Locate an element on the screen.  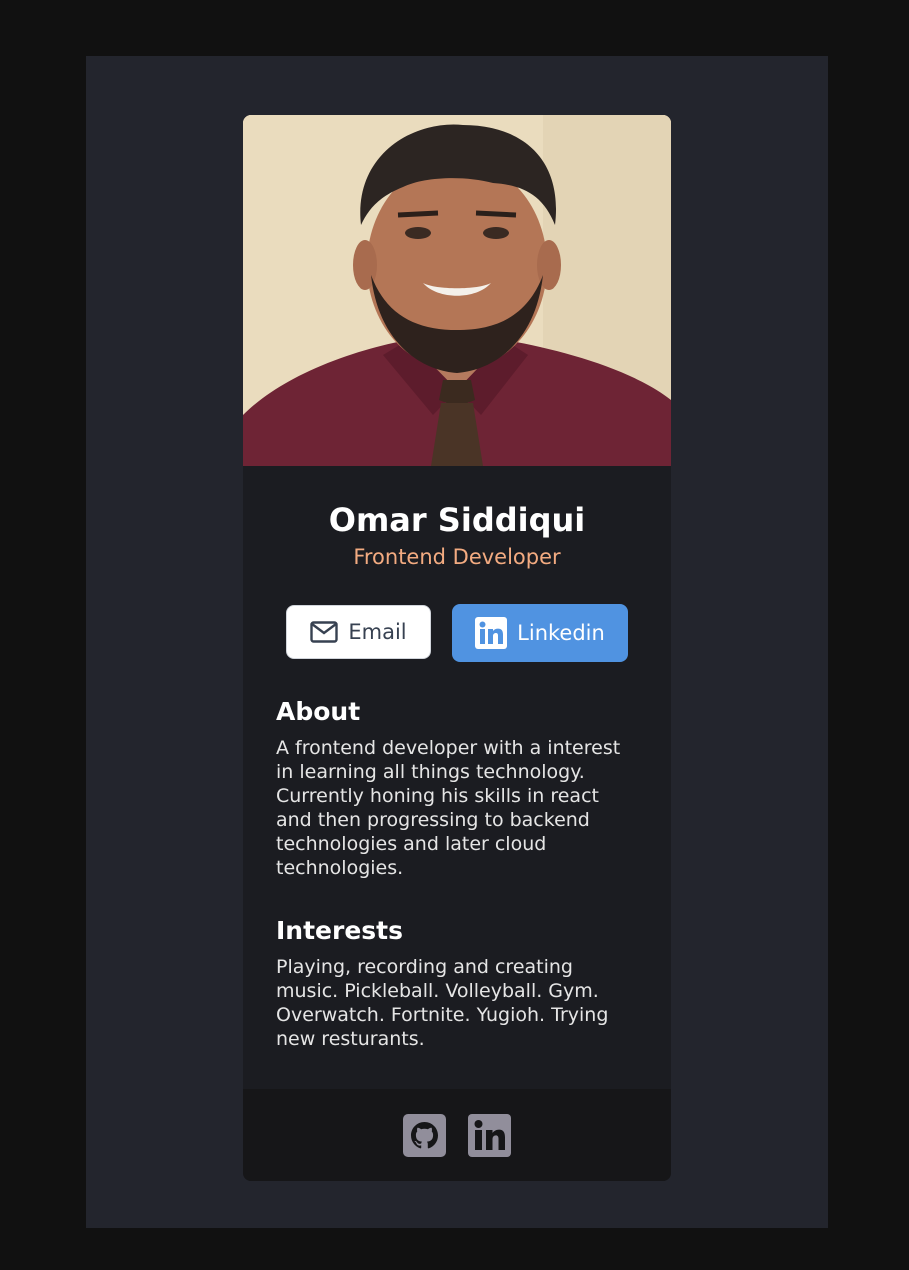
linkedin-button: Linkedin is located at coordinates (540, 633).